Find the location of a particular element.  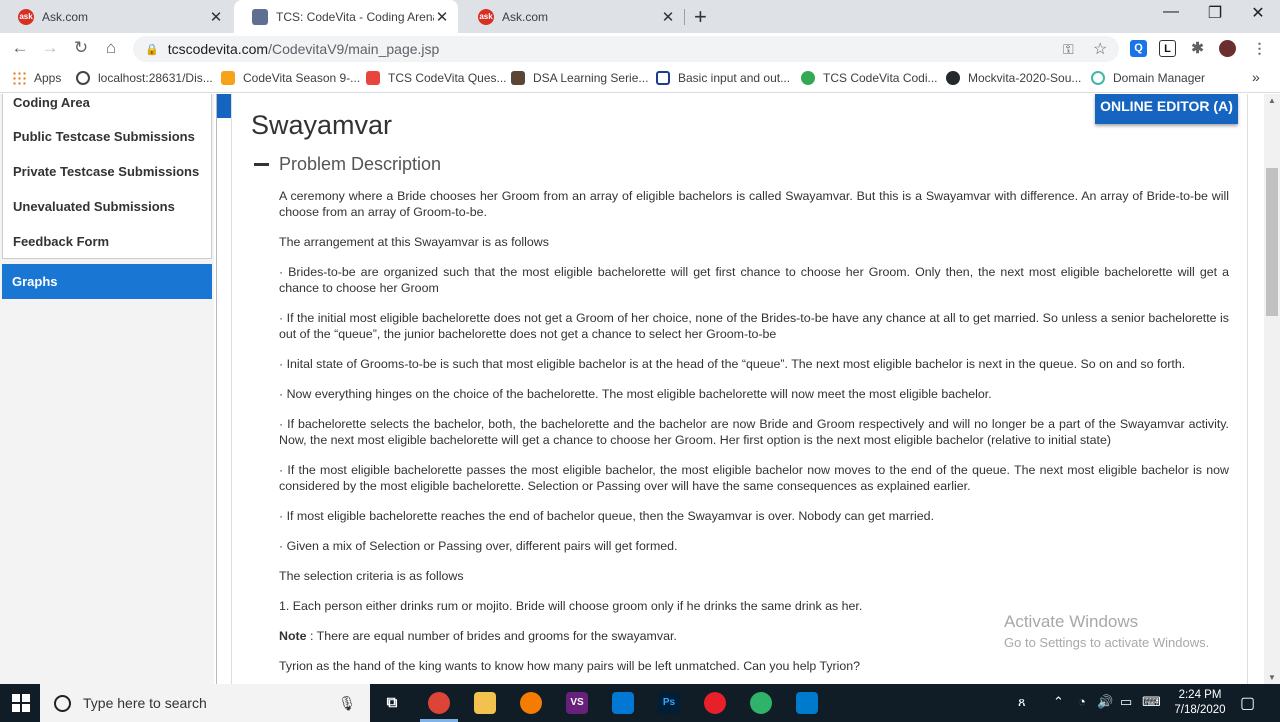

back-icon: ← is located at coordinates (20, 48).